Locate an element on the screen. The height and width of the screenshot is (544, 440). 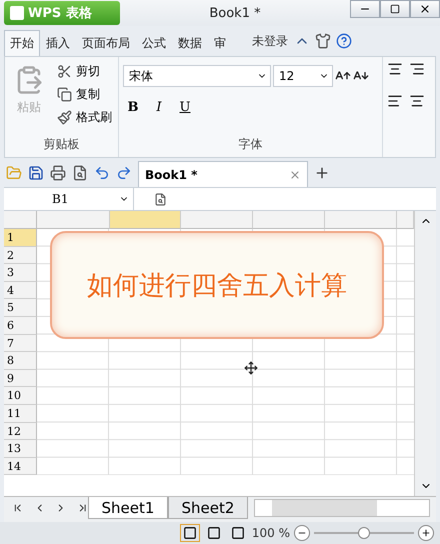
redo-icon is located at coordinates (124, 172).